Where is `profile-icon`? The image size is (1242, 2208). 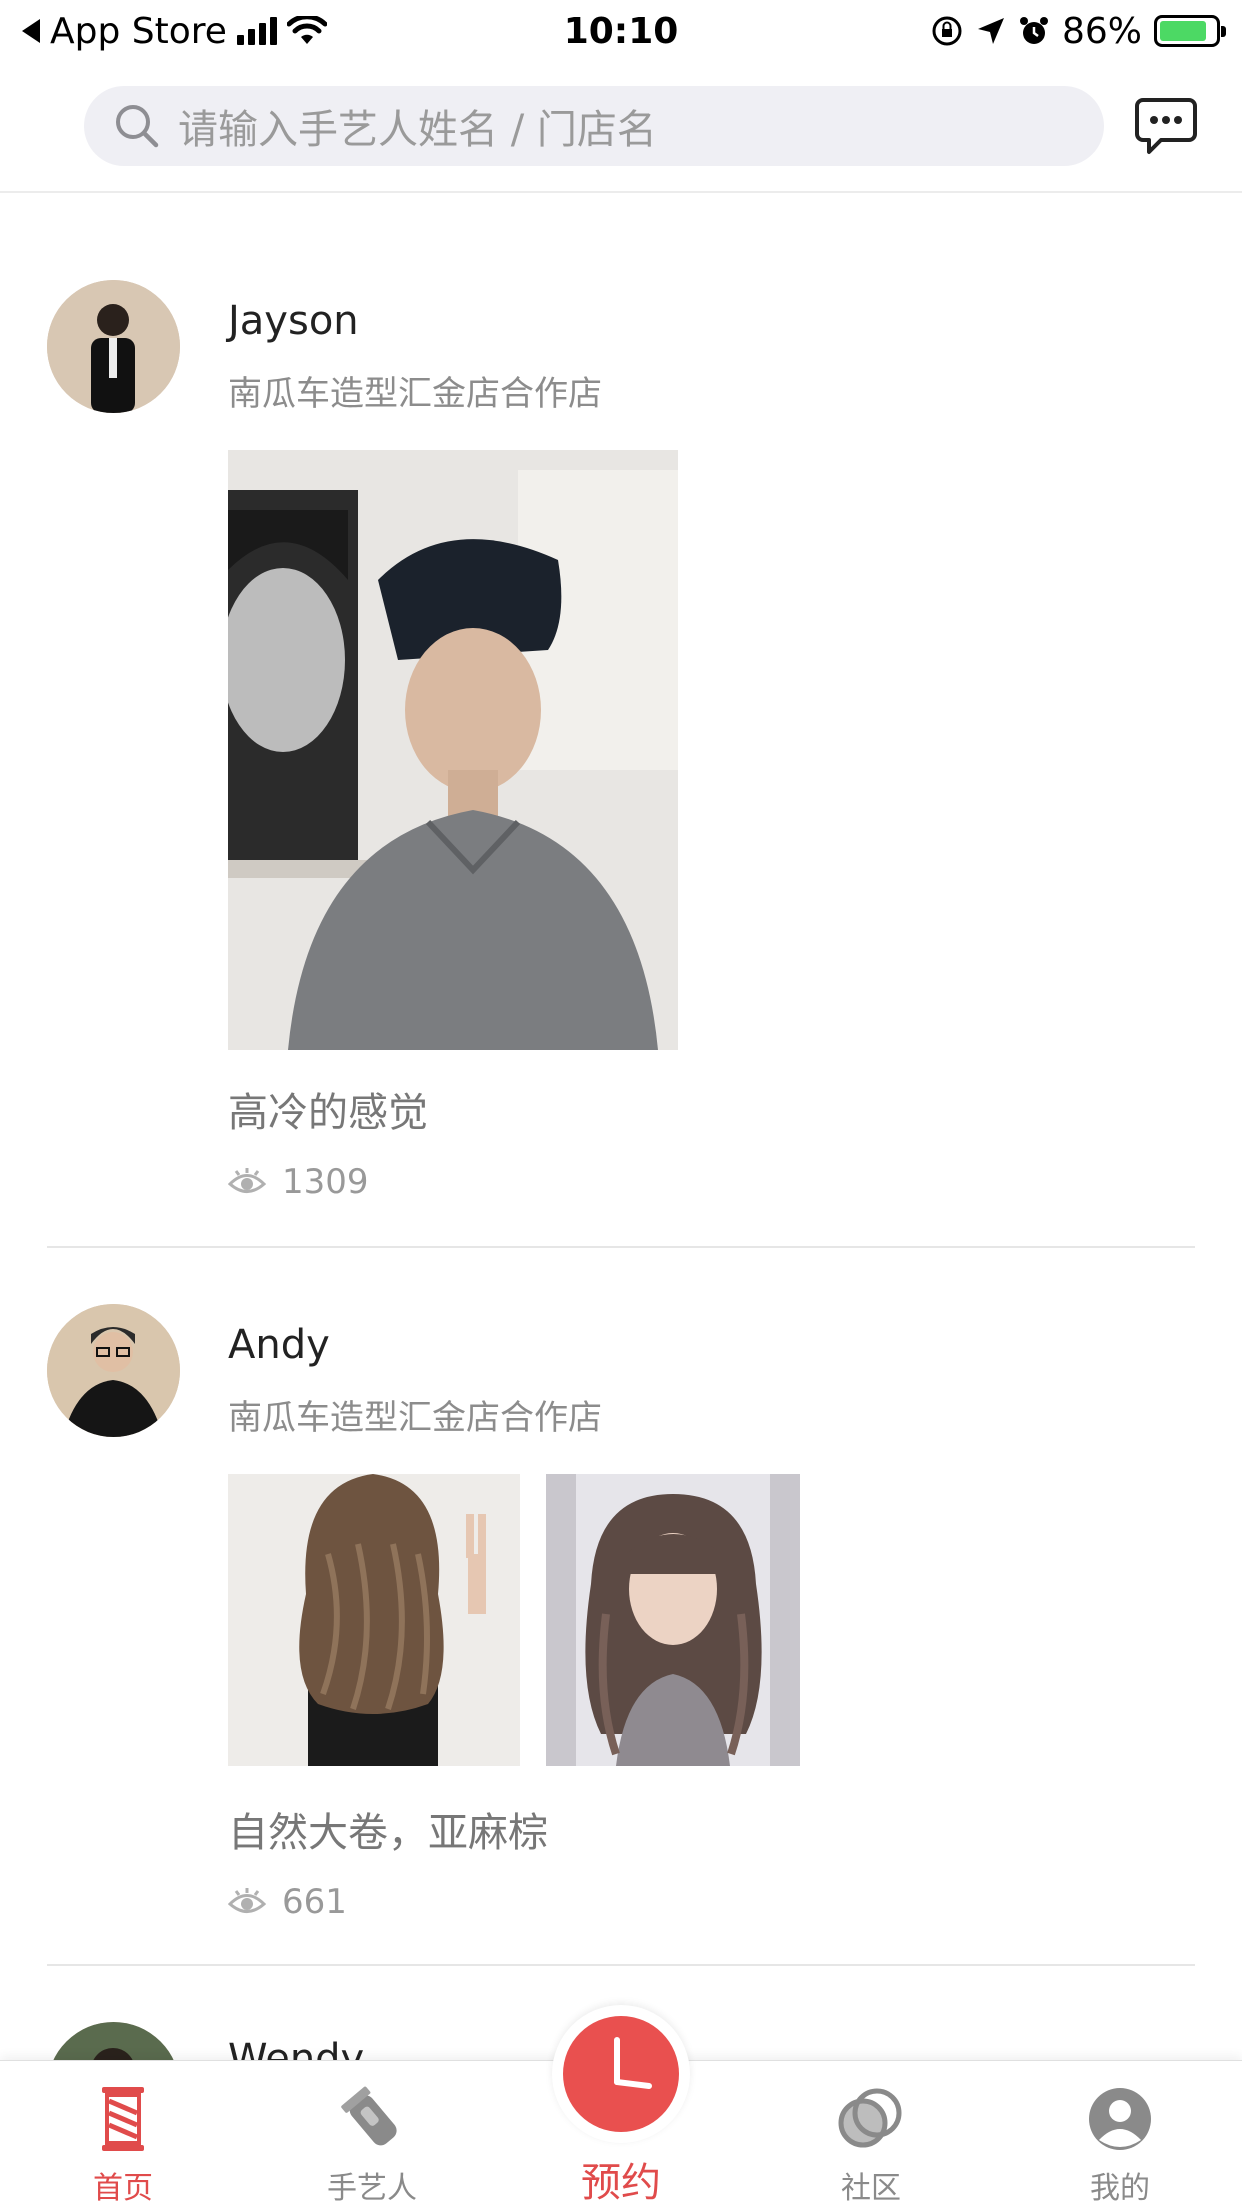 profile-icon is located at coordinates (1120, 2119).